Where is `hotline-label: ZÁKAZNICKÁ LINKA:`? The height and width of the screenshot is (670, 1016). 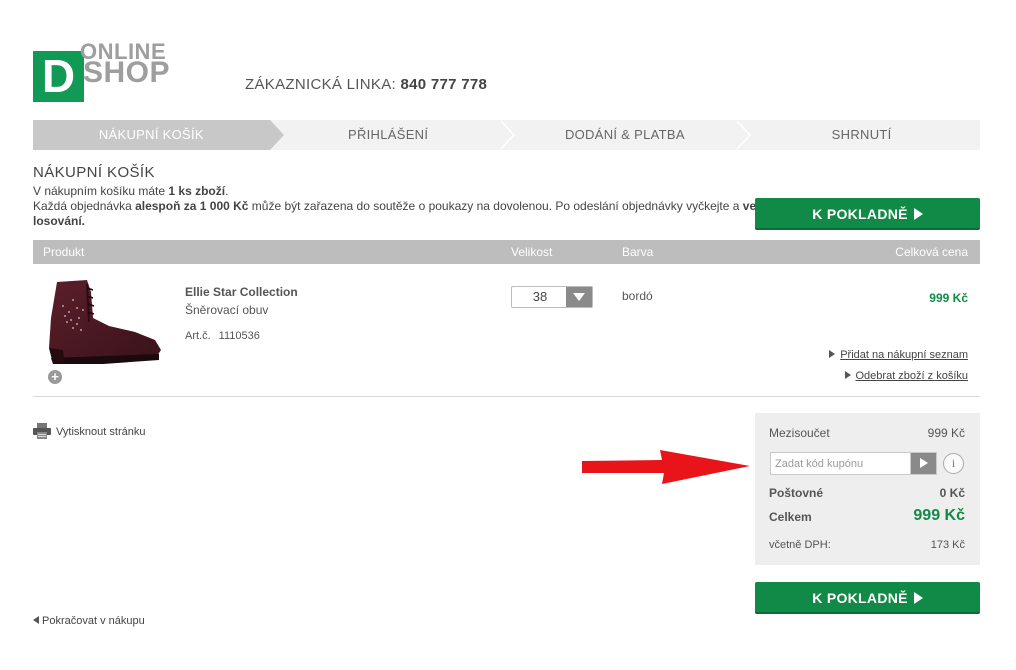
hotline-label: ZÁKAZNICKÁ LINKA: is located at coordinates (320, 84).